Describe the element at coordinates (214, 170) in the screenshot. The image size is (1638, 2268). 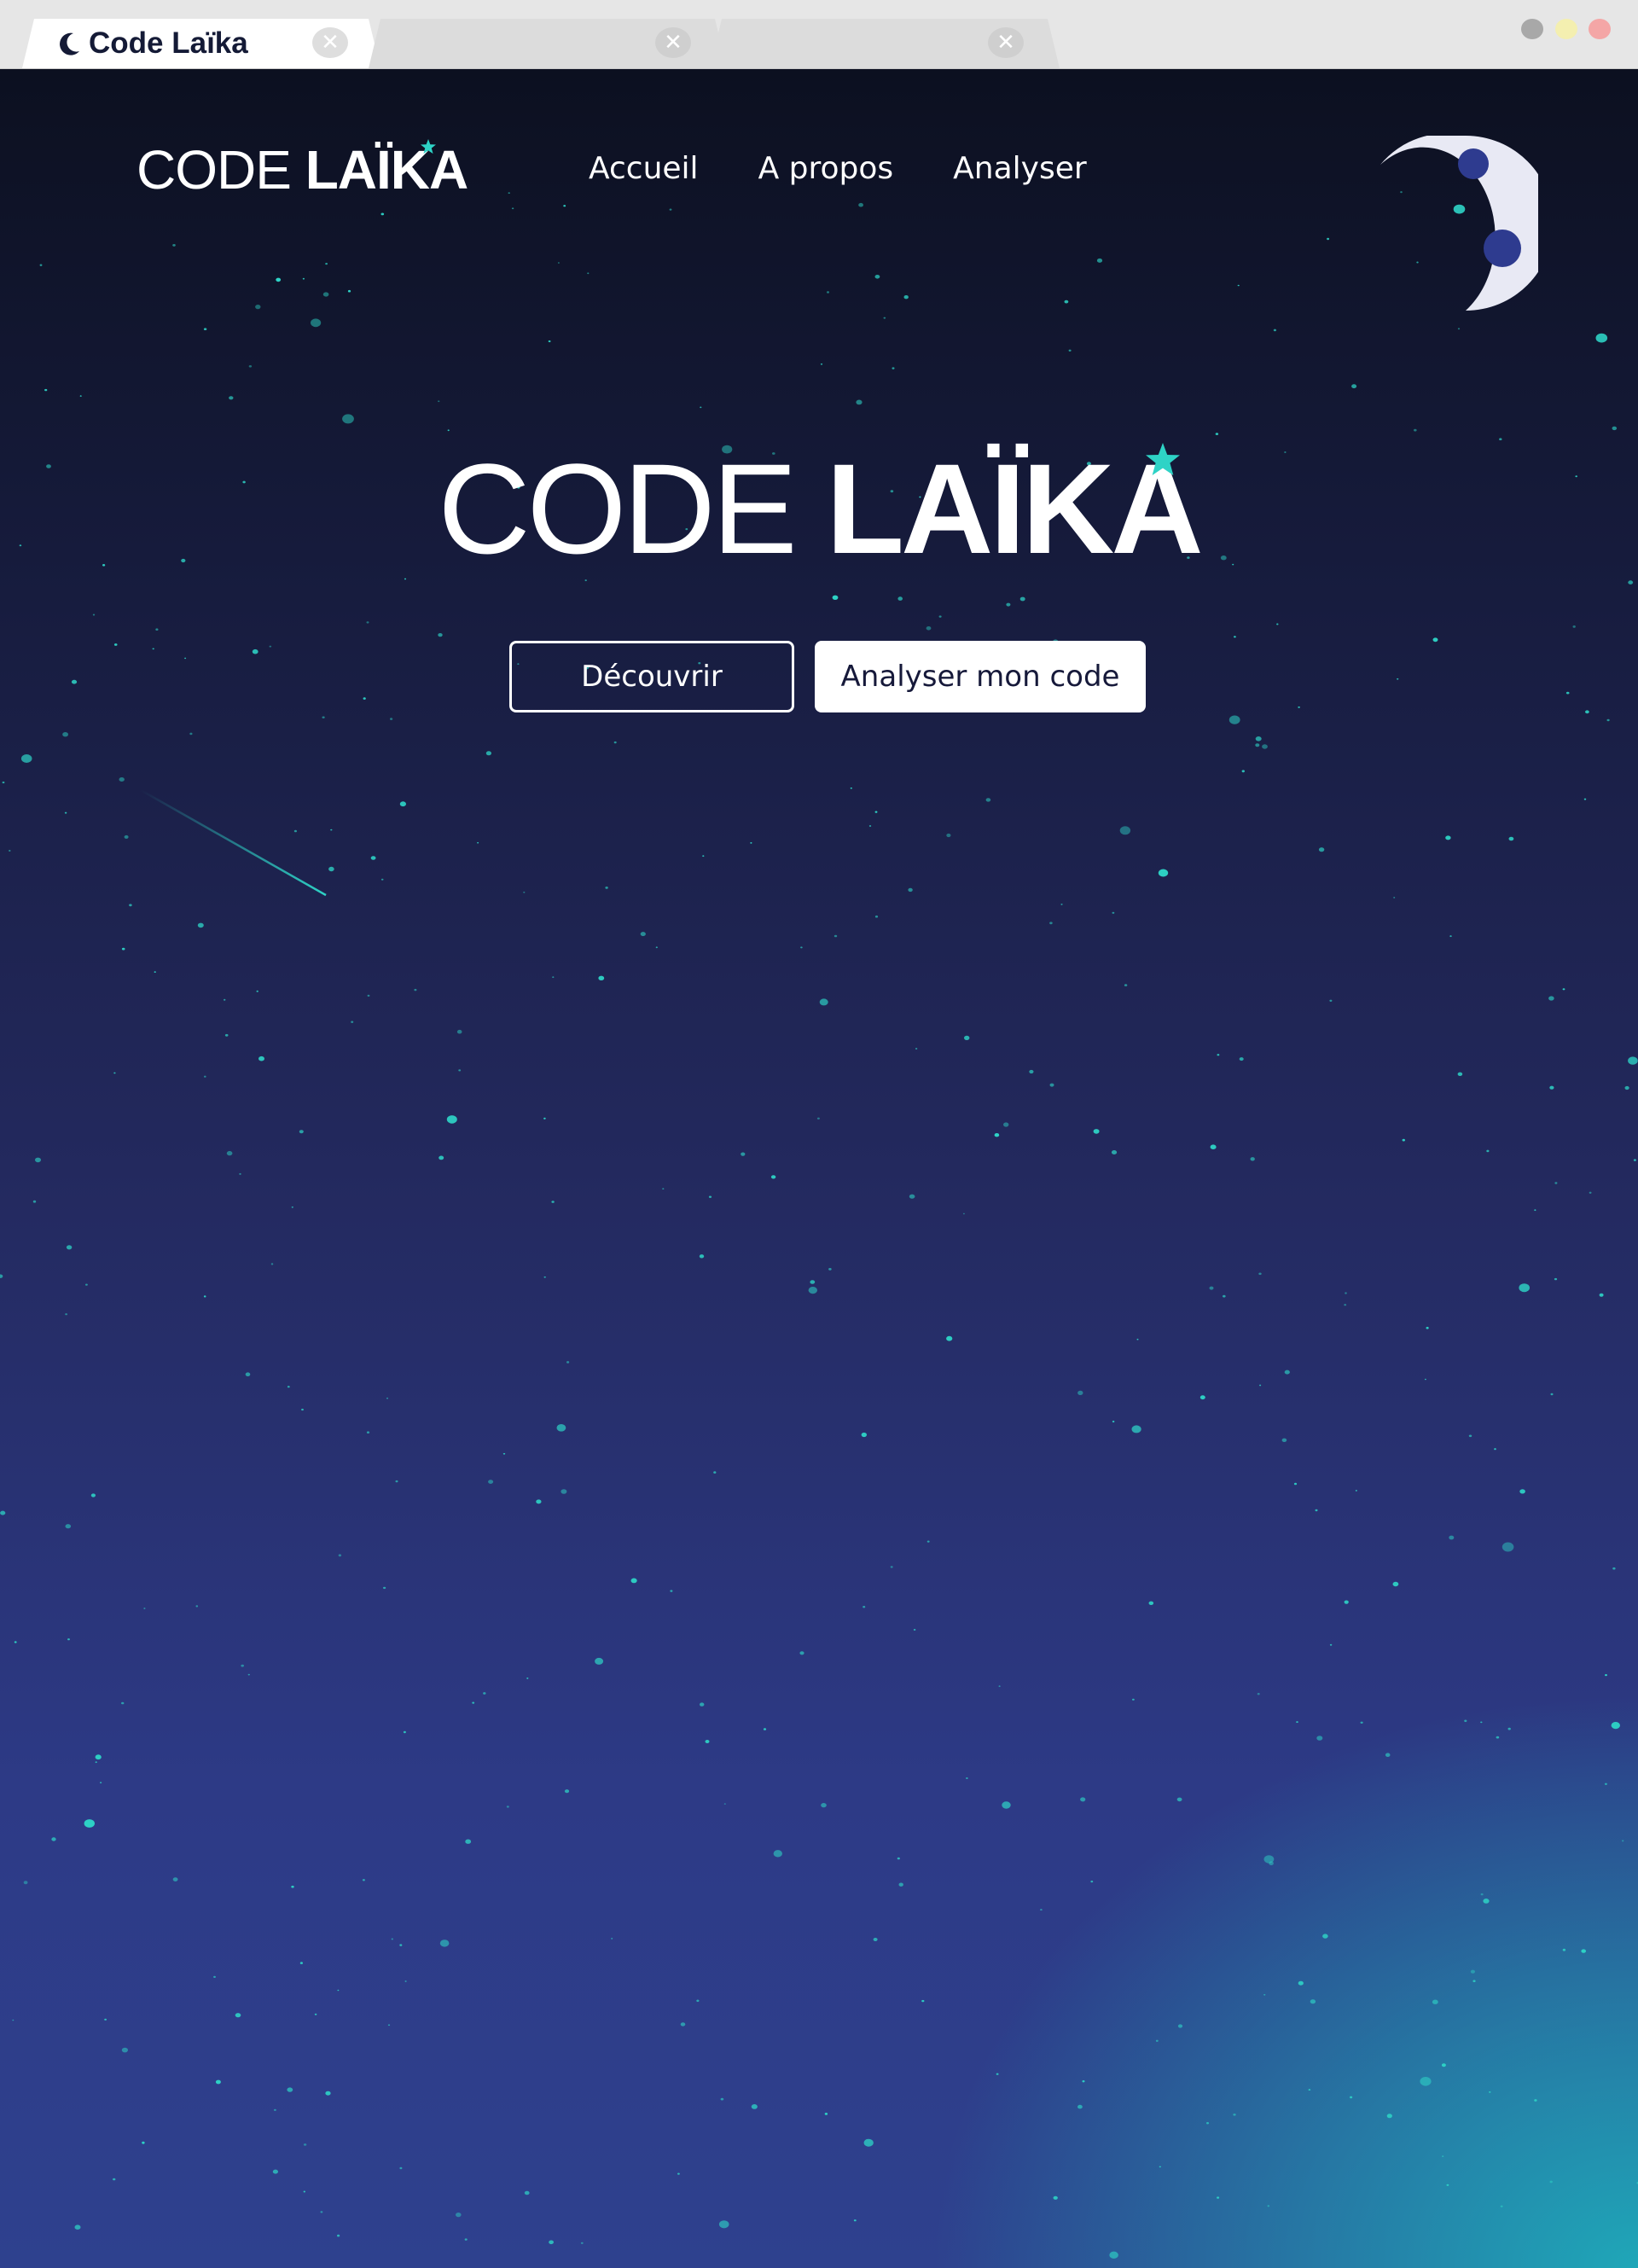
I see `logo-light-text: CODE` at that location.